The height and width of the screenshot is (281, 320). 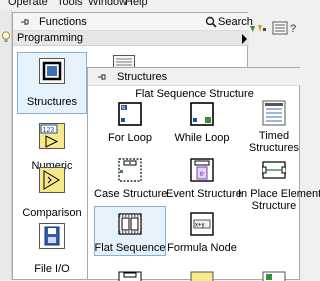 What do you see at coordinates (244, 39) in the screenshot?
I see `expand-arrow-icon` at bounding box center [244, 39].